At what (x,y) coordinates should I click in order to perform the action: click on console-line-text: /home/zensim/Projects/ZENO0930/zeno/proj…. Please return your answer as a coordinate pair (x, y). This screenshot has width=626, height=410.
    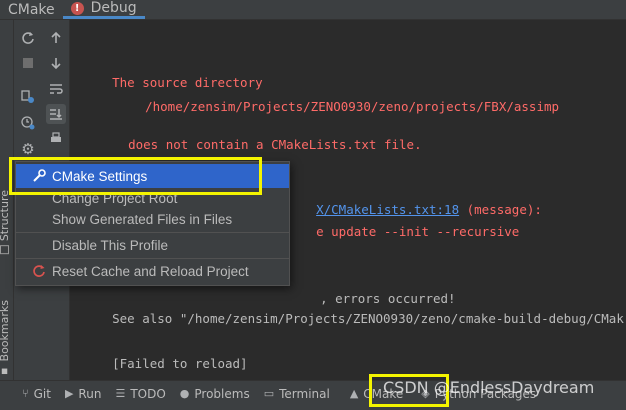
    Looking at the image, I should click on (352, 106).